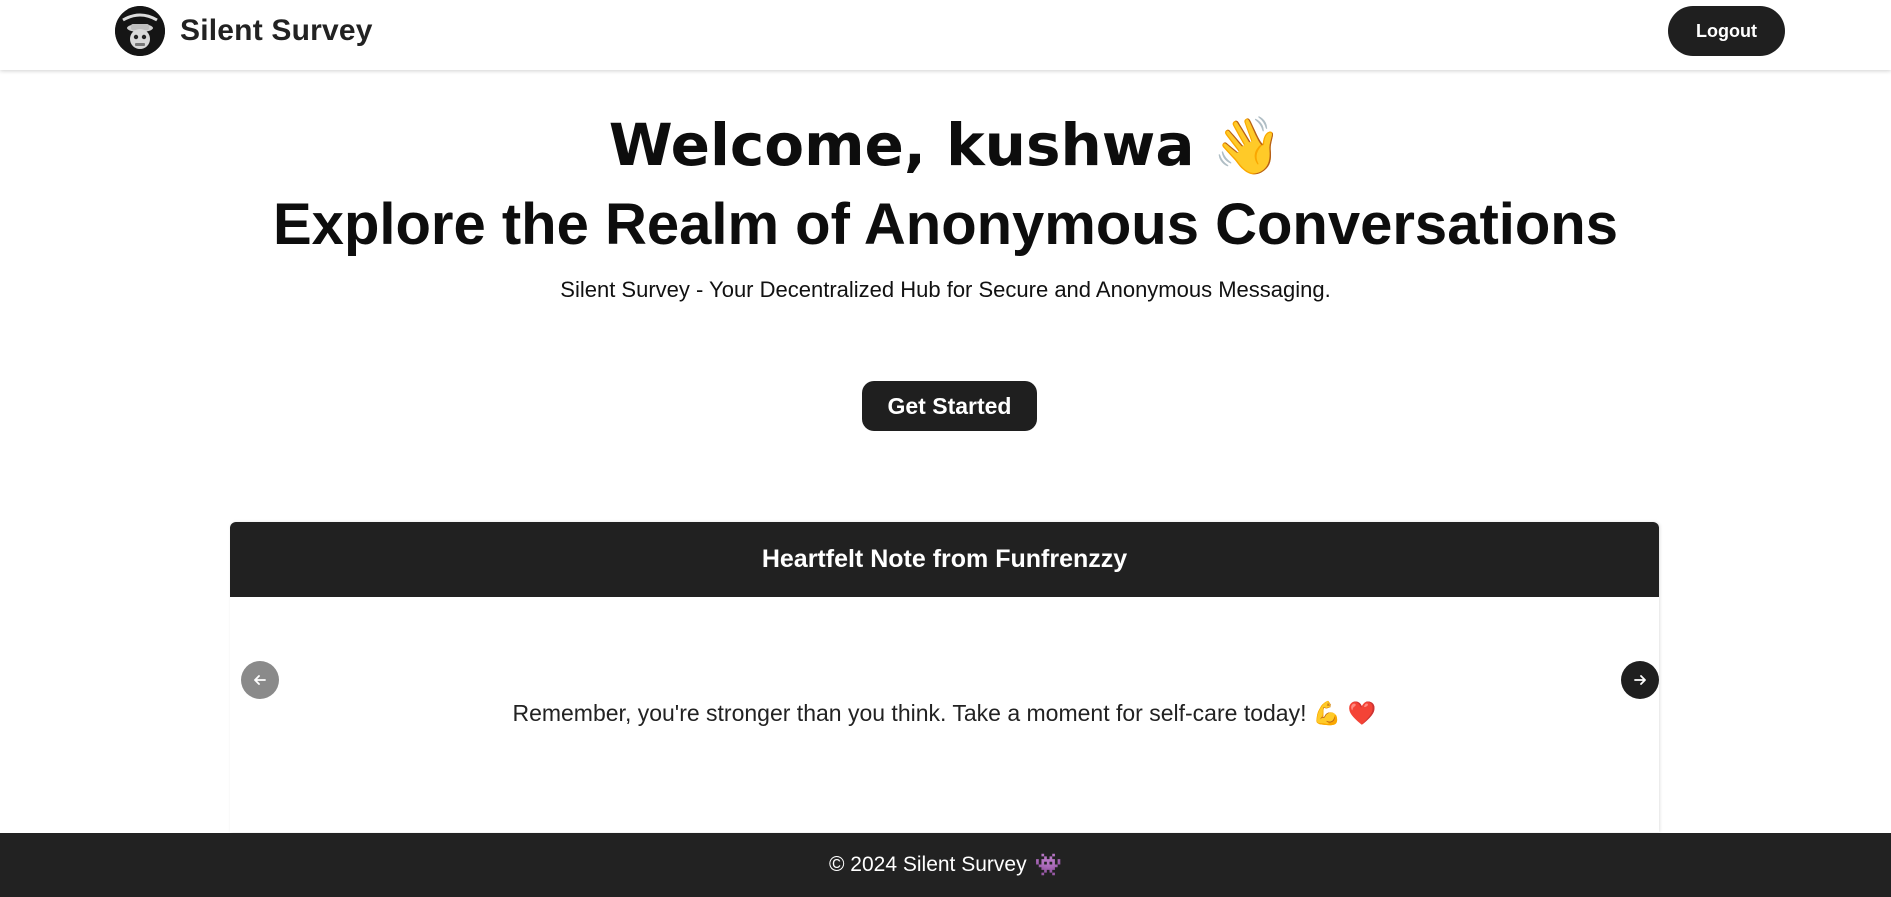  What do you see at coordinates (901, 145) in the screenshot?
I see `welcome-text: Welcome, kushwa` at bounding box center [901, 145].